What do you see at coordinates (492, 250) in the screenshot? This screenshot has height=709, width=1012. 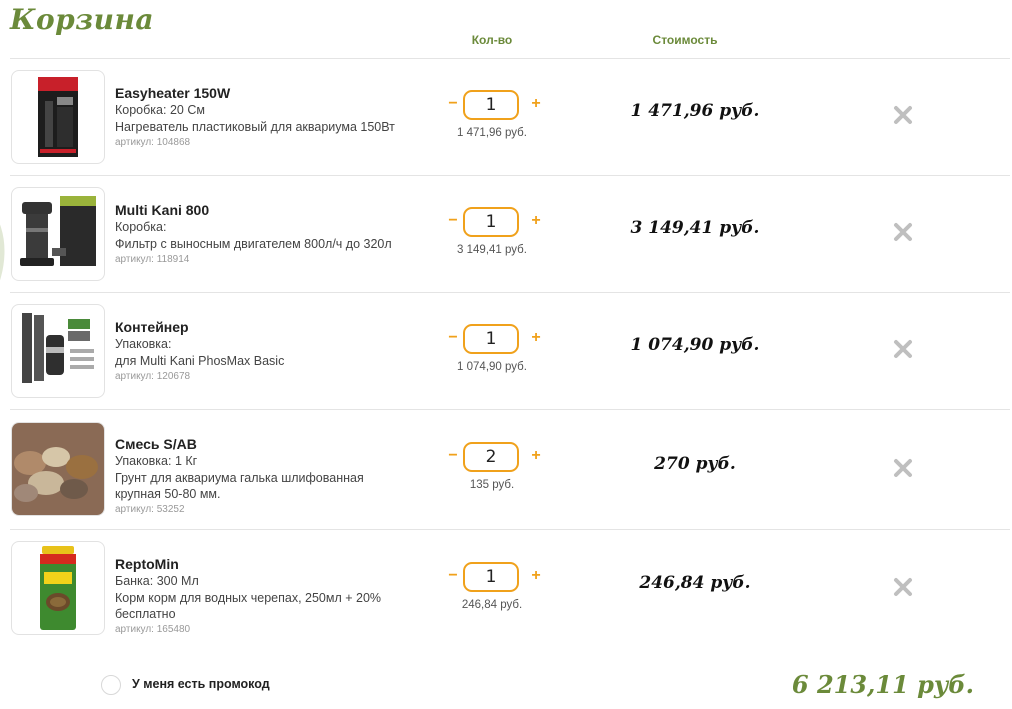 I see `unit-price: 3 149,41 руб.` at bounding box center [492, 250].